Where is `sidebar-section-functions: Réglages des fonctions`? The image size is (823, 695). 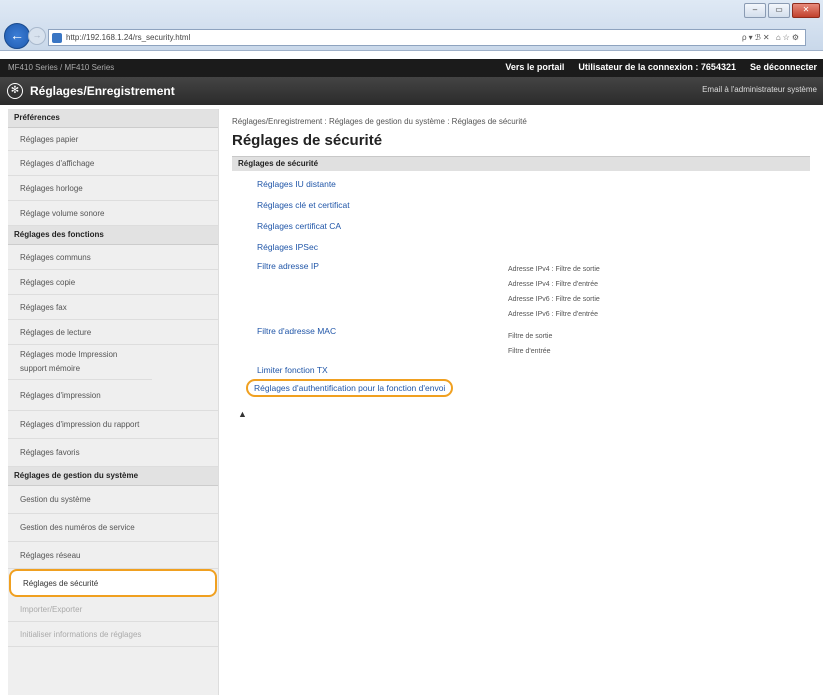 sidebar-section-functions: Réglages des fonctions is located at coordinates (113, 235).